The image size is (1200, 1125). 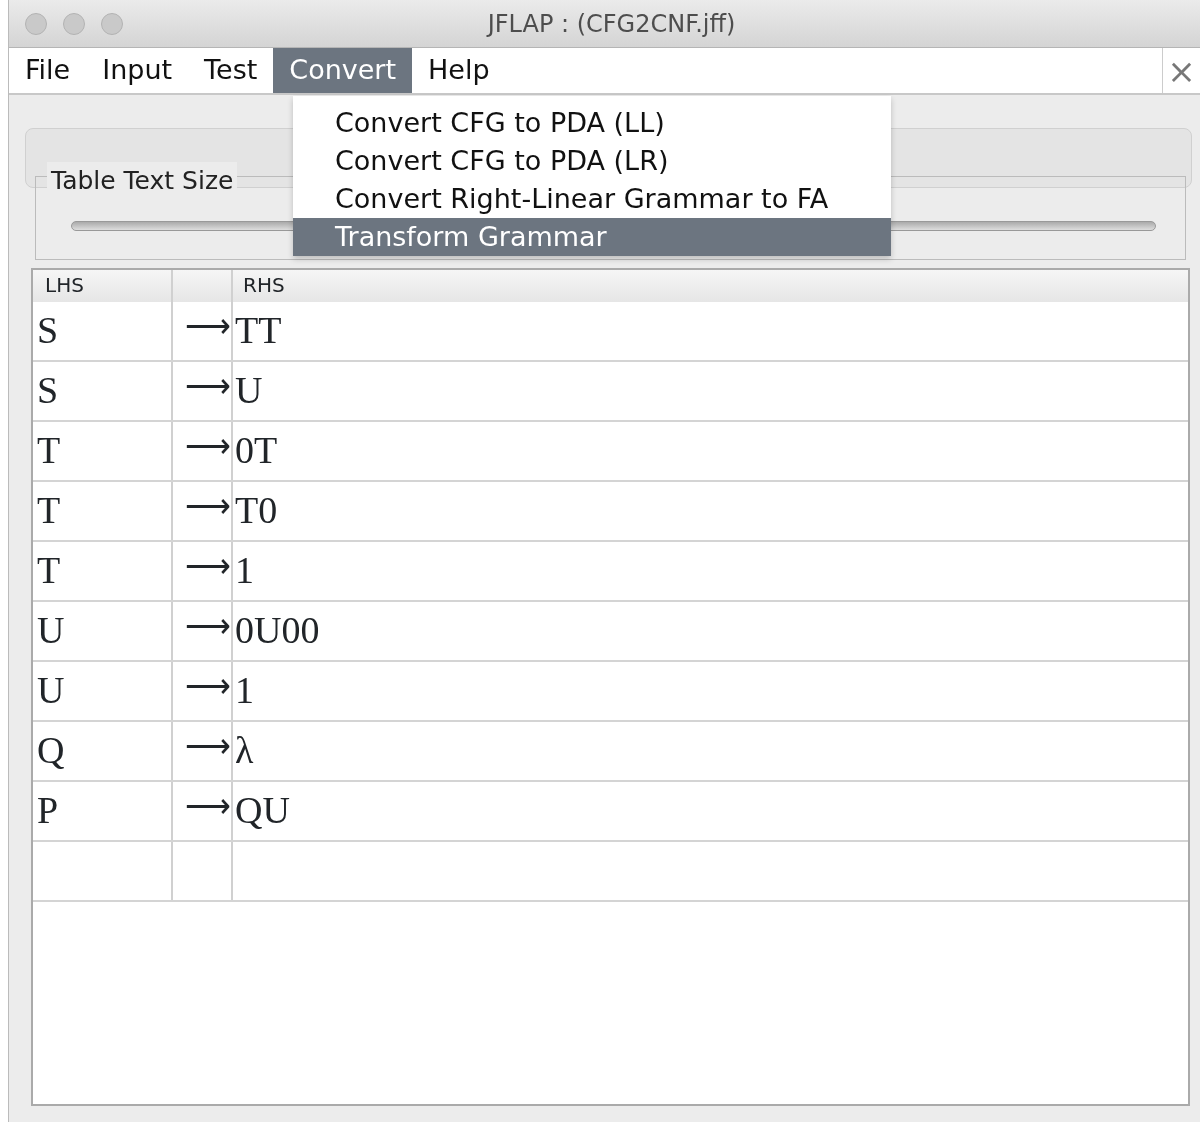 What do you see at coordinates (51, 750) in the screenshot?
I see `table-cell: Q` at bounding box center [51, 750].